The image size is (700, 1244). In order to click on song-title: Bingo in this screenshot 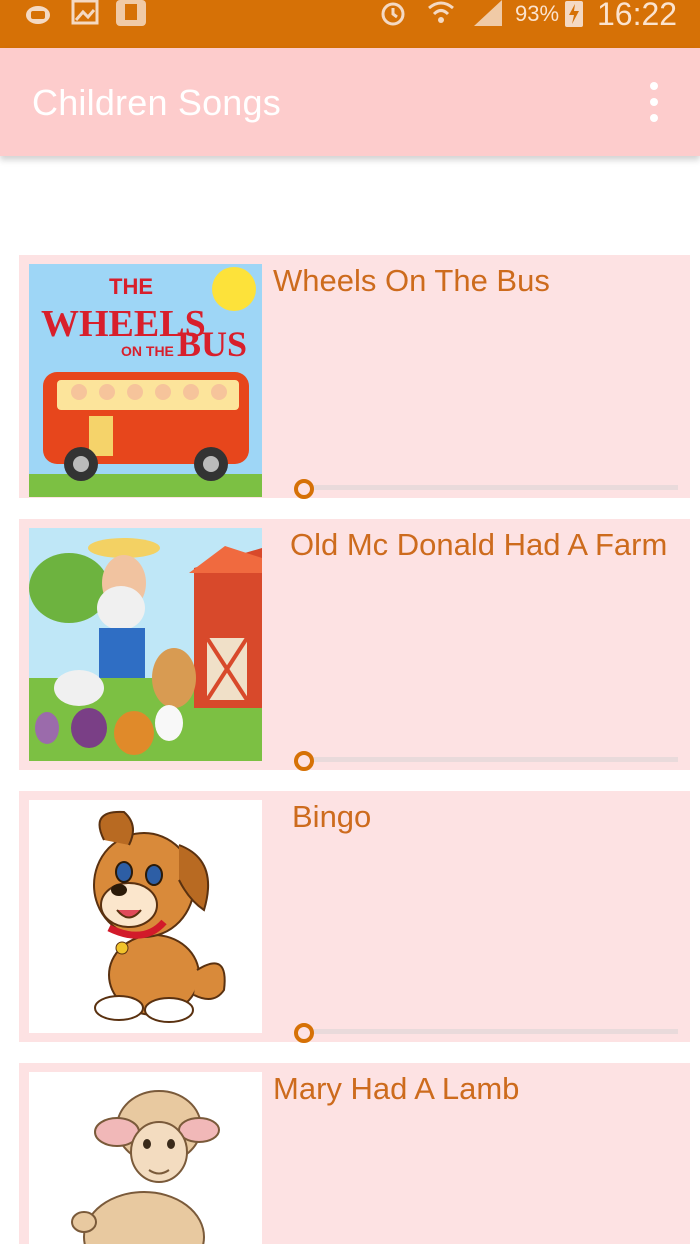, I will do `click(332, 816)`.